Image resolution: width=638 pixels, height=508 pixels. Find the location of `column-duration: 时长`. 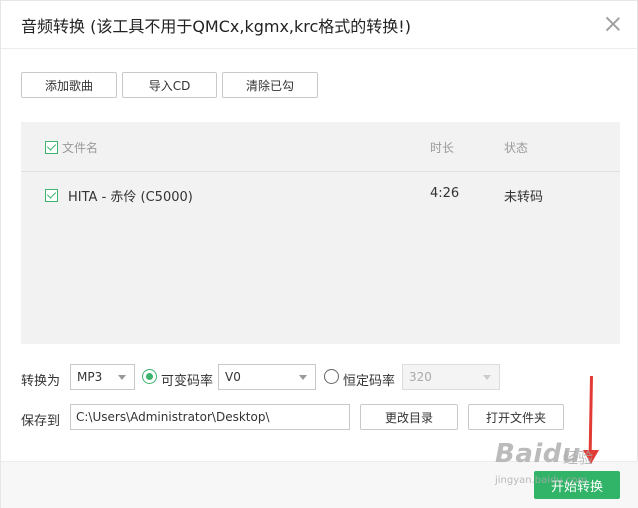

column-duration: 时长 is located at coordinates (442, 148).